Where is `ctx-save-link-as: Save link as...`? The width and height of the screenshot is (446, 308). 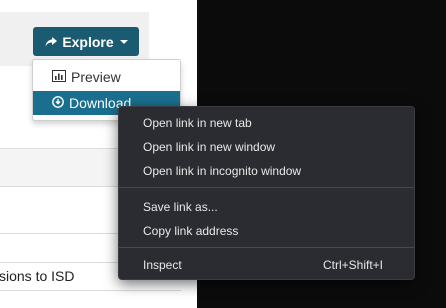 ctx-save-link-as: Save link as... is located at coordinates (266, 207).